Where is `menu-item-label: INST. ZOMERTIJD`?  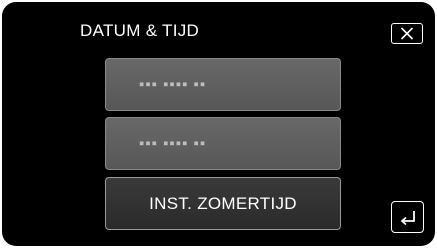
menu-item-label: INST. ZOMERTIJD is located at coordinates (223, 203).